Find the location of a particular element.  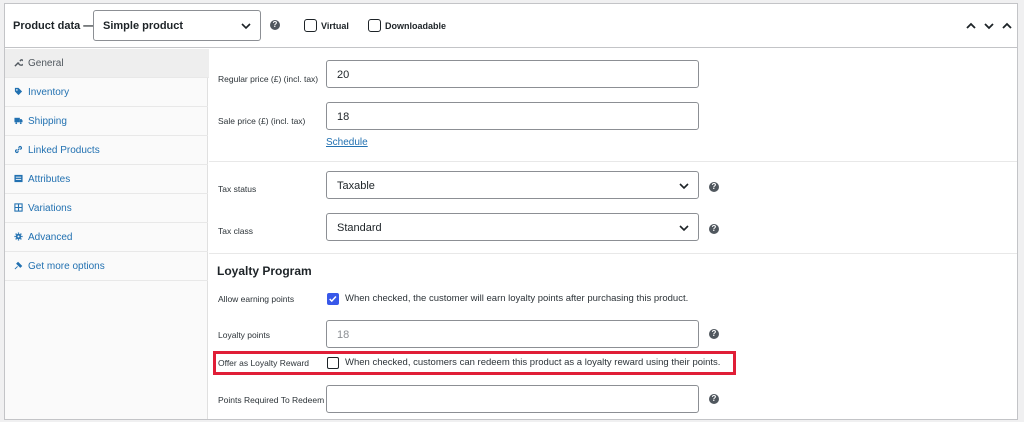

sale-price-value: 18 is located at coordinates (343, 117).